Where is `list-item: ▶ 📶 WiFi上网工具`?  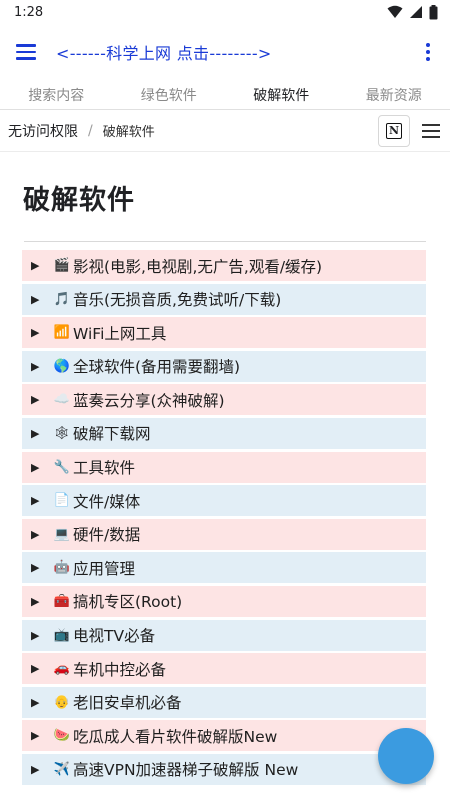 list-item: ▶ 📶 WiFi上网工具 is located at coordinates (224, 333).